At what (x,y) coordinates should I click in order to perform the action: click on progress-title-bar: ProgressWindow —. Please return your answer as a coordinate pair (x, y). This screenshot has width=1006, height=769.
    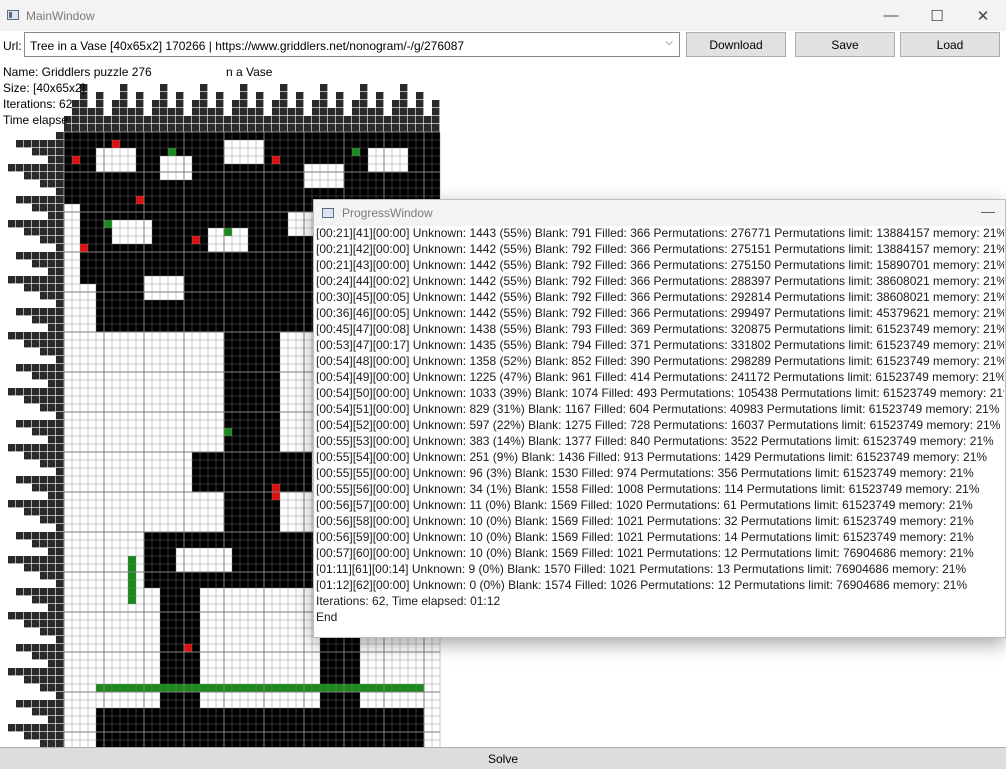
    Looking at the image, I should click on (659, 213).